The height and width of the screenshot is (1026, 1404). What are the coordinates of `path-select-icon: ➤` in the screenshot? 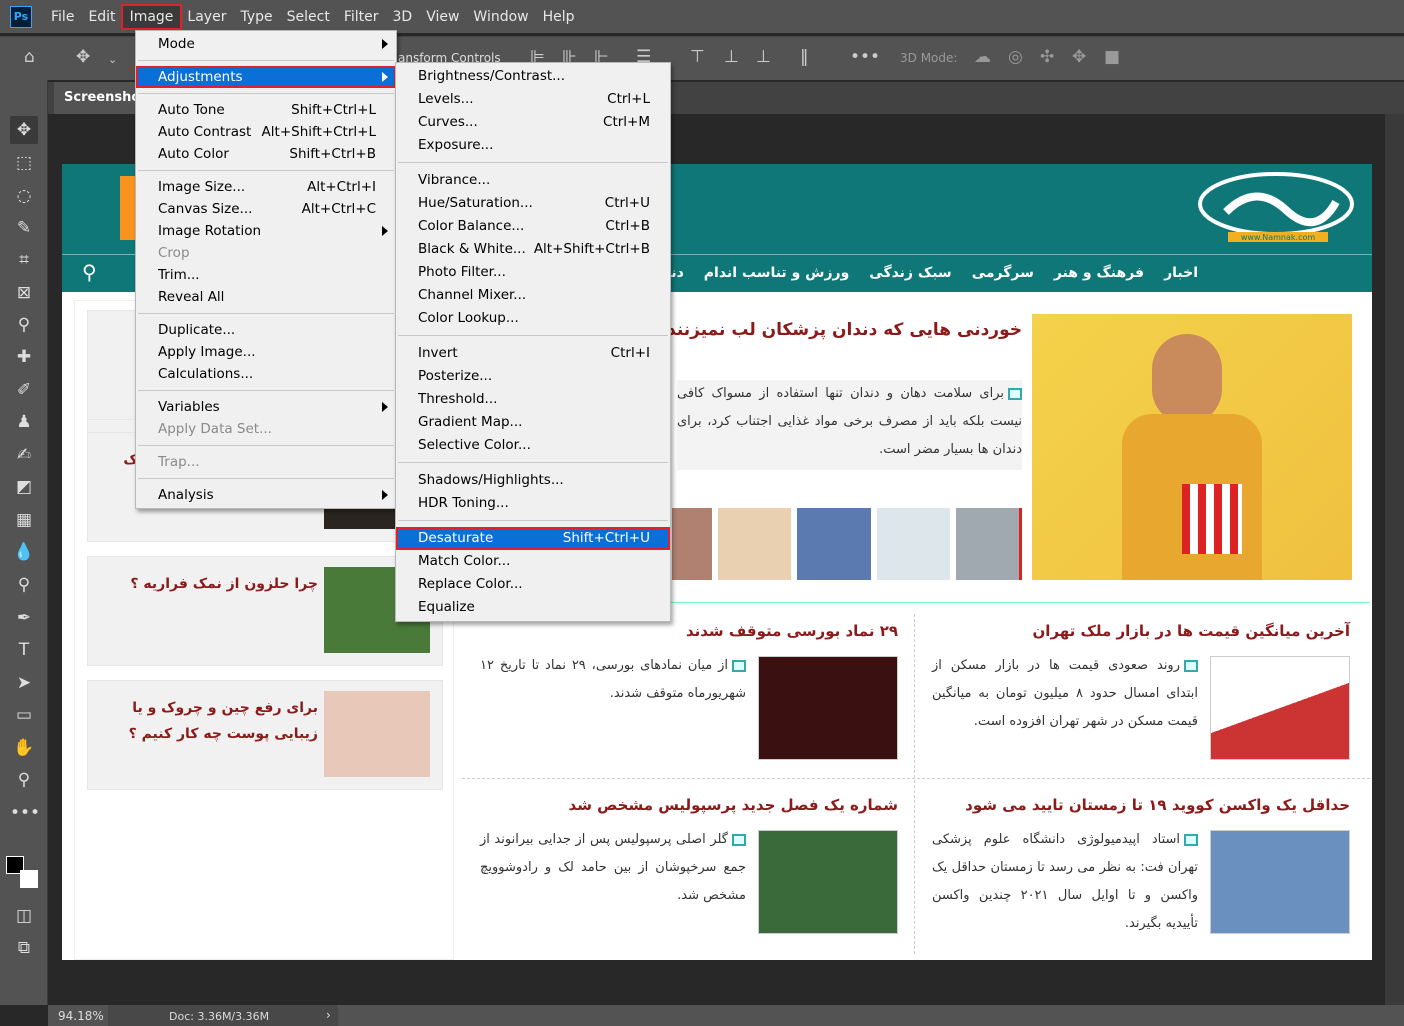 It's located at (24, 683).